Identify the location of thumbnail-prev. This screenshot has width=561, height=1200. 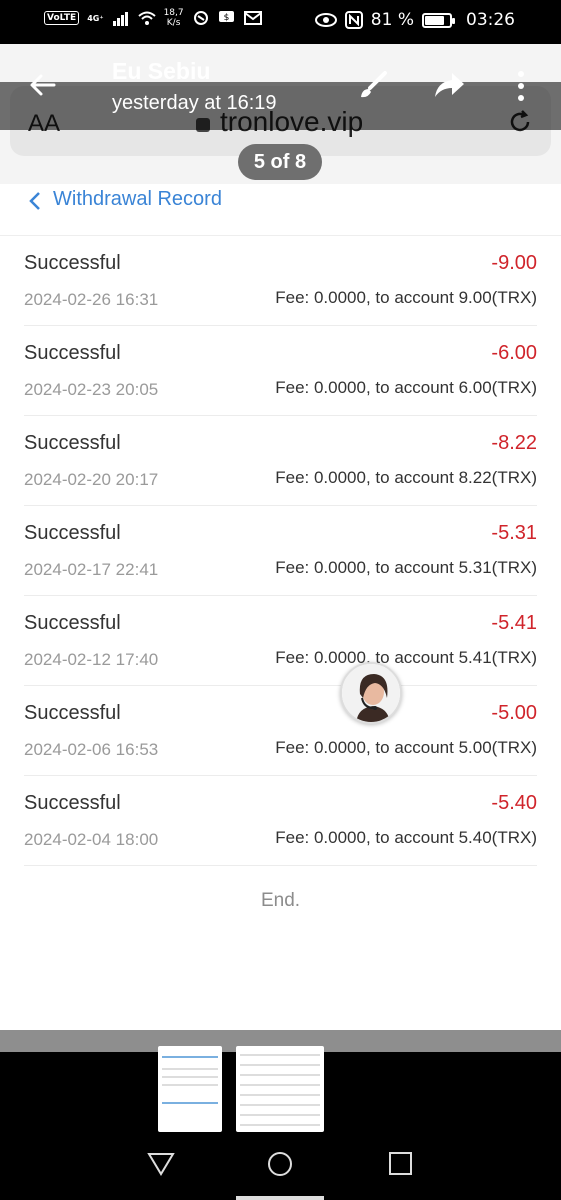
(190, 1089).